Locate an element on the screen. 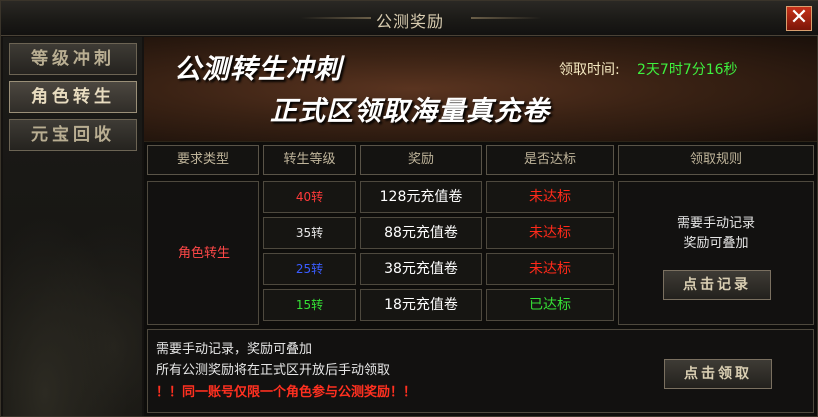 The width and height of the screenshot is (818, 417). rebirth-level-cell: 35转 is located at coordinates (309, 233).